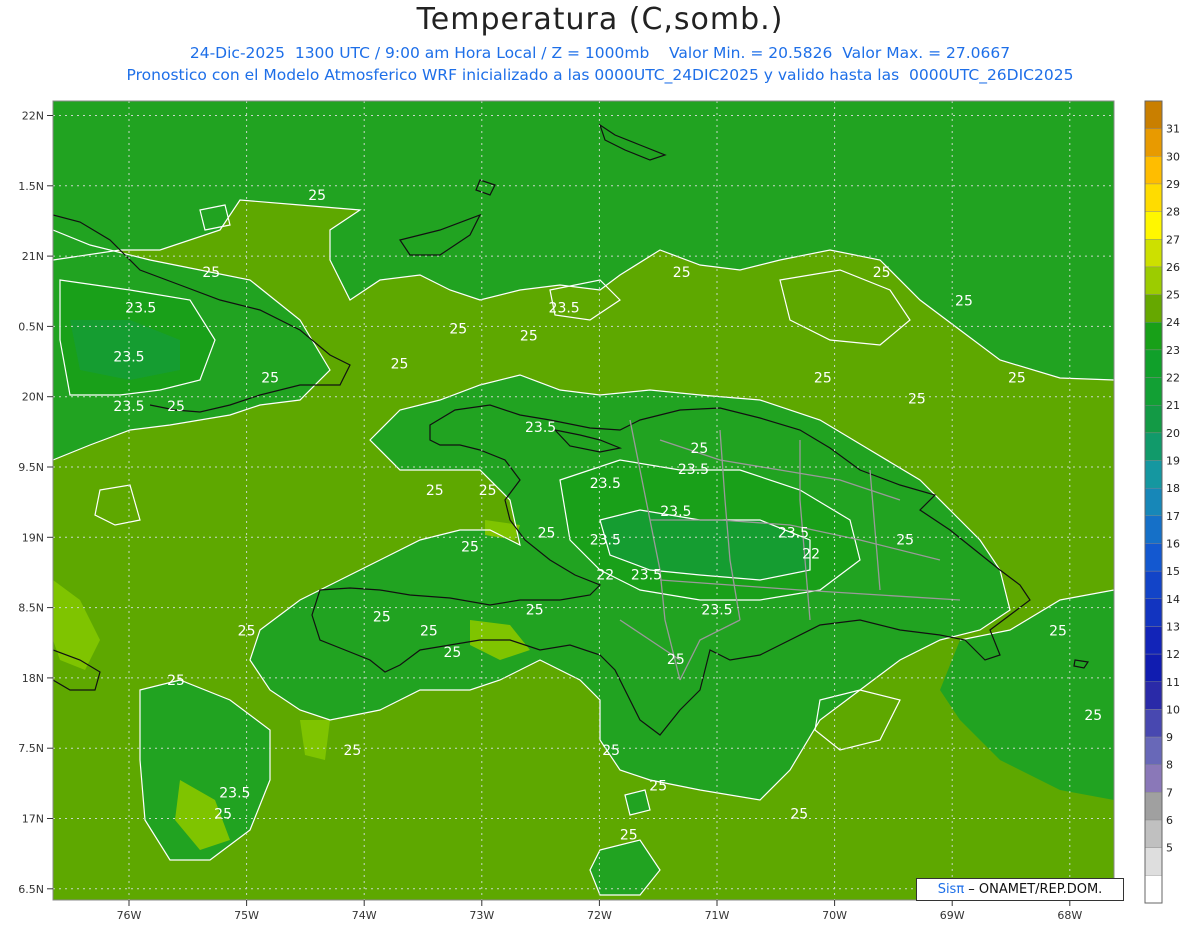  What do you see at coordinates (1173, 543) in the screenshot?
I see `colorbar-label: 16` at bounding box center [1173, 543].